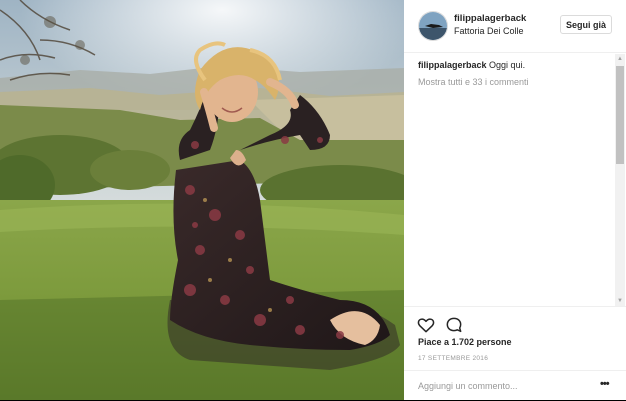 The width and height of the screenshot is (626, 401). I want to click on post-actions: Piace a 1.702 persone 17 SETTEMBRE 2016, so click(515, 338).